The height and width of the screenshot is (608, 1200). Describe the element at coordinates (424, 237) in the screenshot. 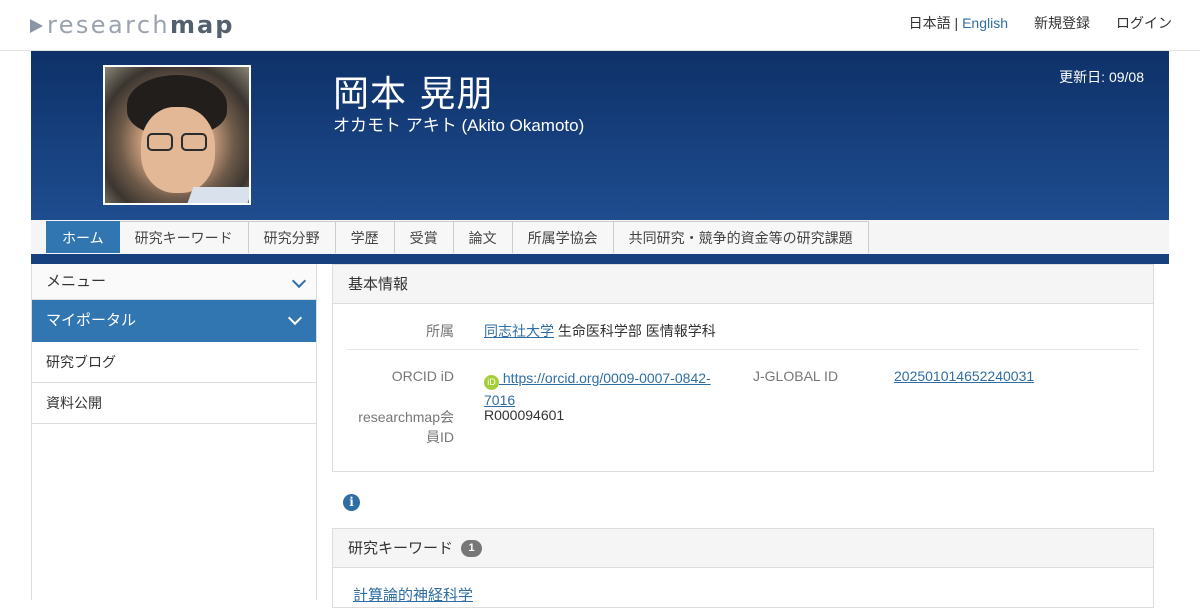

I see `tab-awards: 受賞` at that location.